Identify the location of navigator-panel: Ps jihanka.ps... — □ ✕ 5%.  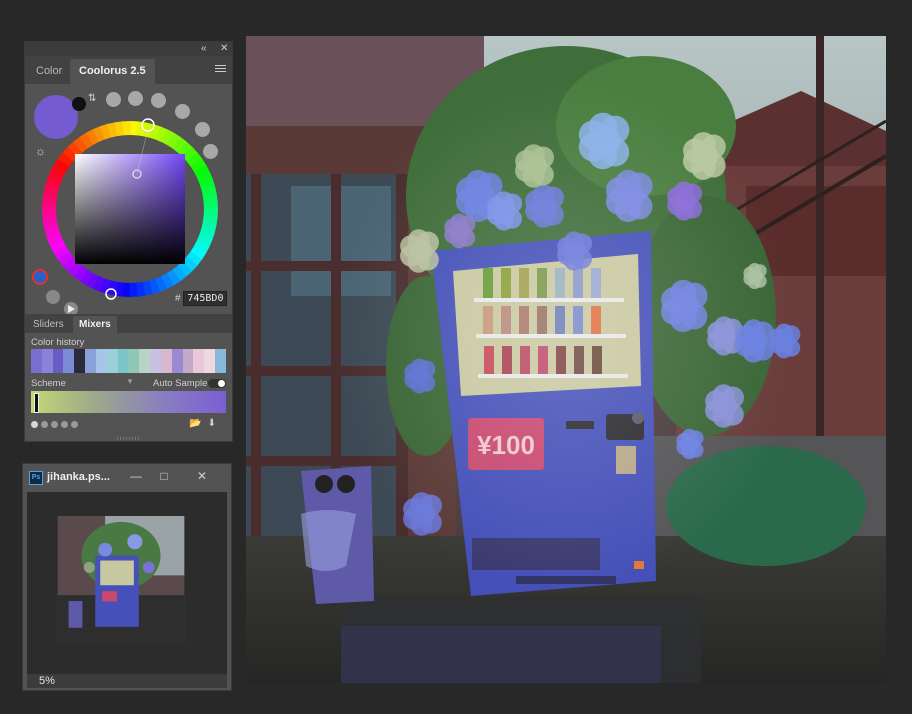
(127, 577).